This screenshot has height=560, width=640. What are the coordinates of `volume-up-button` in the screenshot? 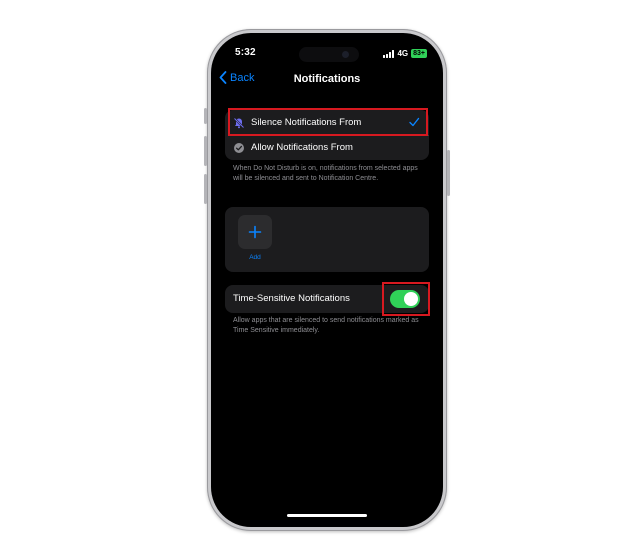 It's located at (205, 151).